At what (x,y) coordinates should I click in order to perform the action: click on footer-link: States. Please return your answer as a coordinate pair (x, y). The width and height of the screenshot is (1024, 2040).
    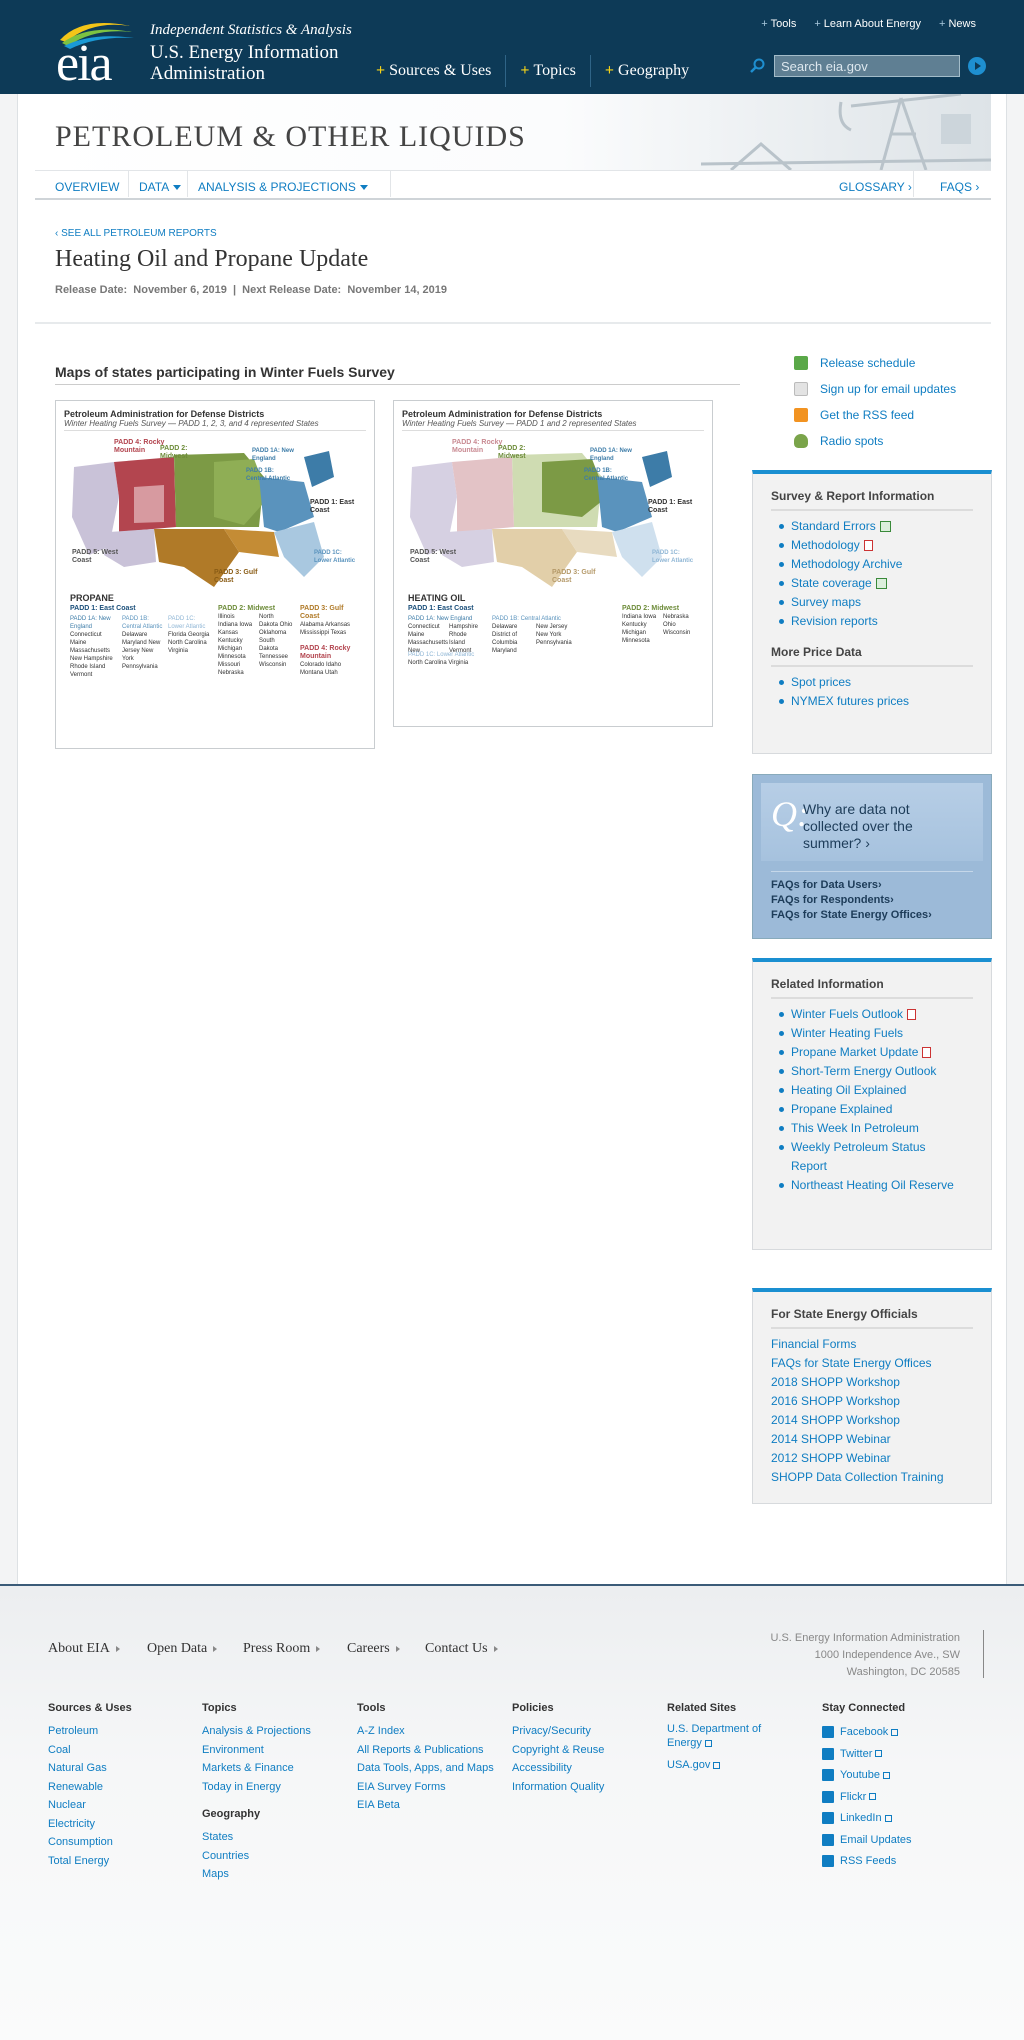
    Looking at the image, I should click on (256, 1837).